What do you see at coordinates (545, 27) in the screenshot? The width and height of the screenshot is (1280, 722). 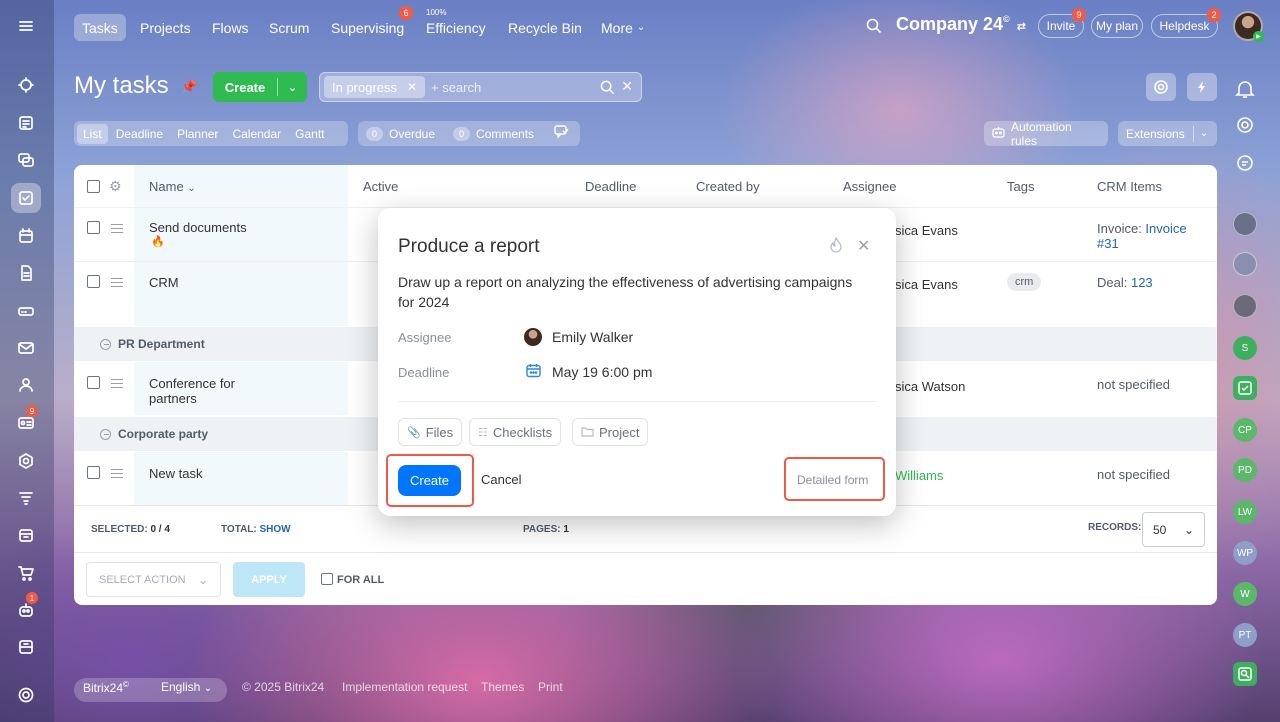 I see `tab-recycle-bin: Recycle Bin` at bounding box center [545, 27].